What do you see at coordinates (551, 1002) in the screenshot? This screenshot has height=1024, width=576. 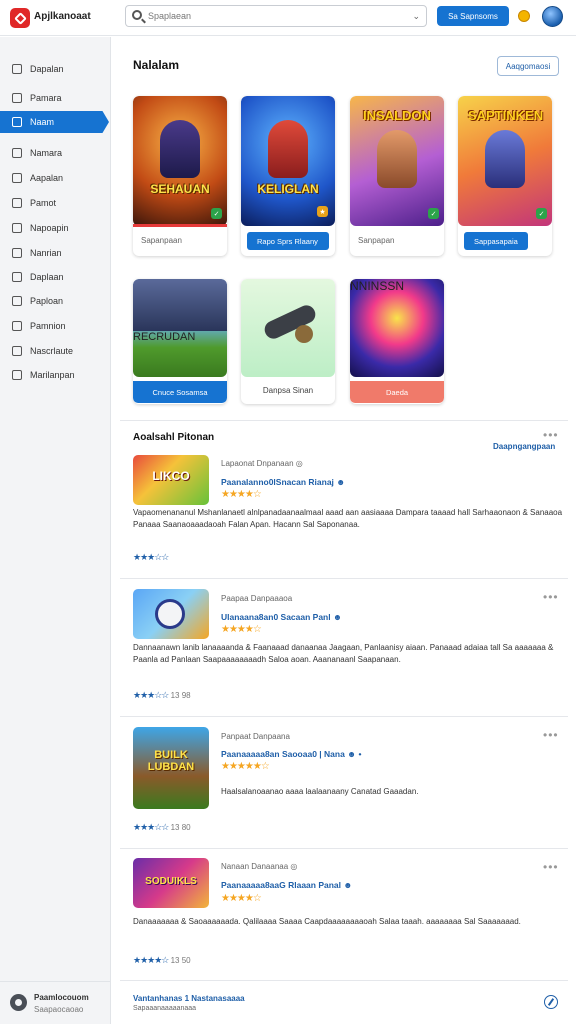 I see `edit-icon` at bounding box center [551, 1002].